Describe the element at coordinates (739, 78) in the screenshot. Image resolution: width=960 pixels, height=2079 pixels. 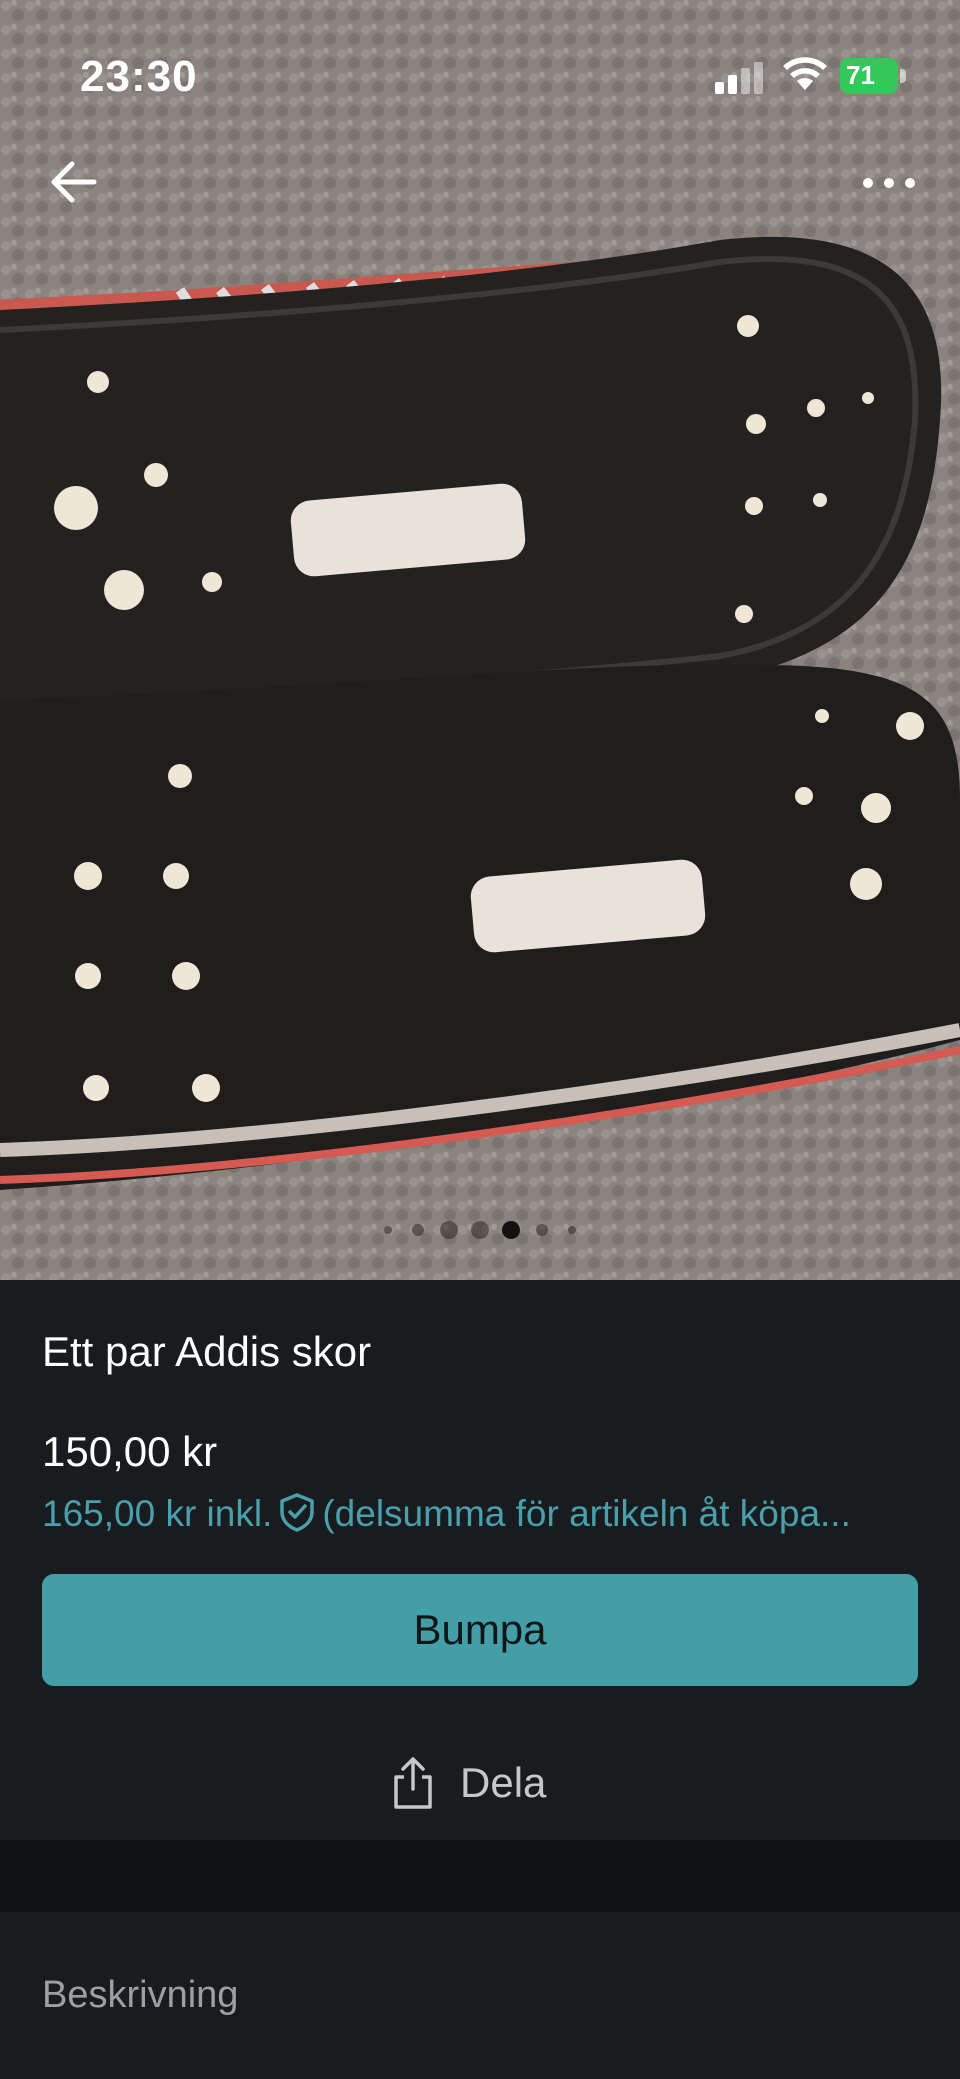
I see `cellular-signal-icon` at that location.